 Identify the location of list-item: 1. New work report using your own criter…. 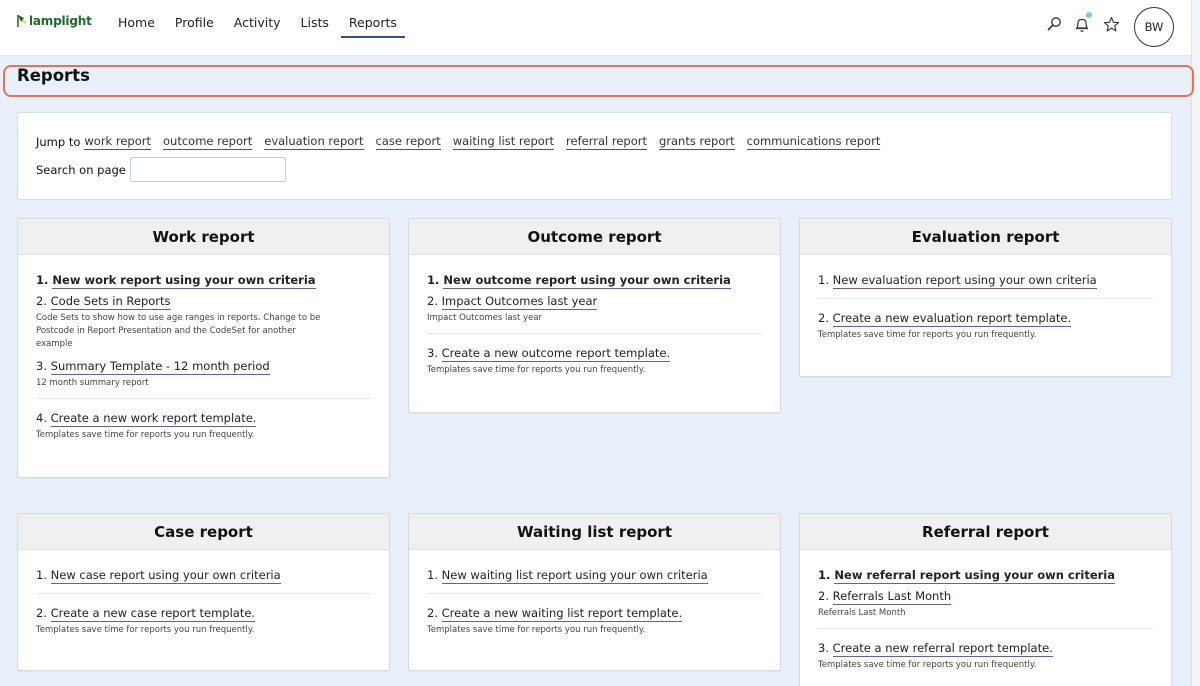
(203, 280).